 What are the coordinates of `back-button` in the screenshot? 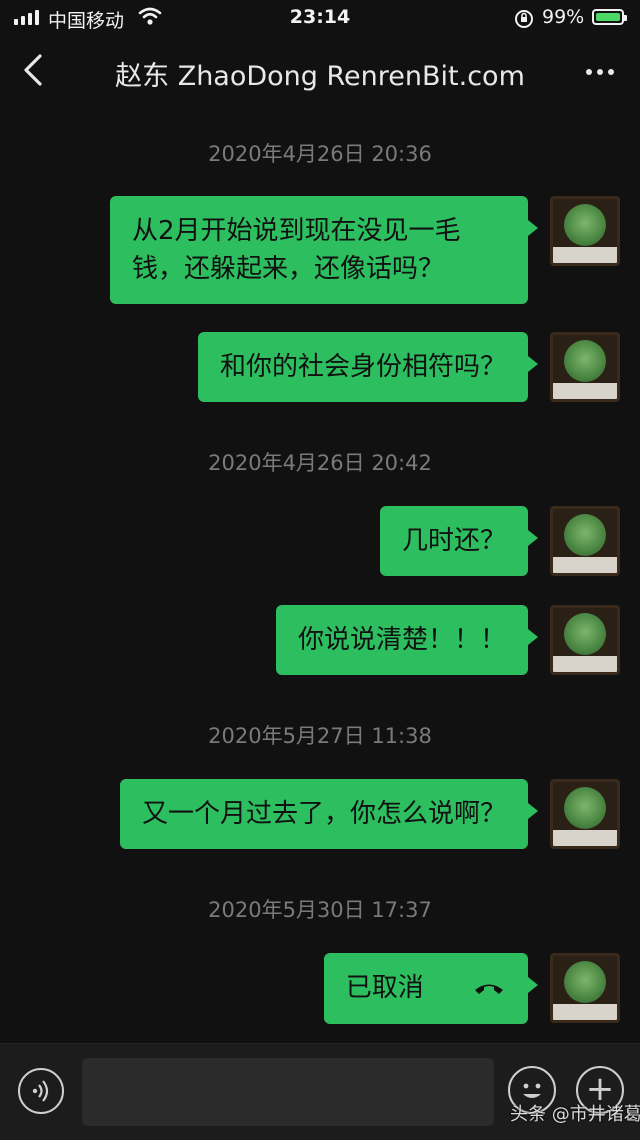 It's located at (38, 70).